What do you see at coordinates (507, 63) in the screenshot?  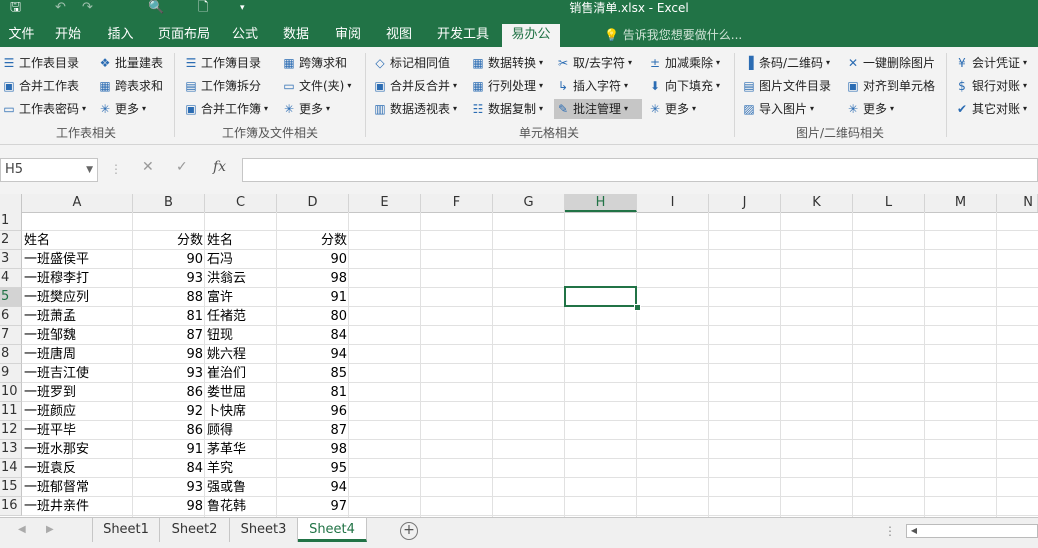 I see `data-convert-button: ▦ 数据转换 ▾` at bounding box center [507, 63].